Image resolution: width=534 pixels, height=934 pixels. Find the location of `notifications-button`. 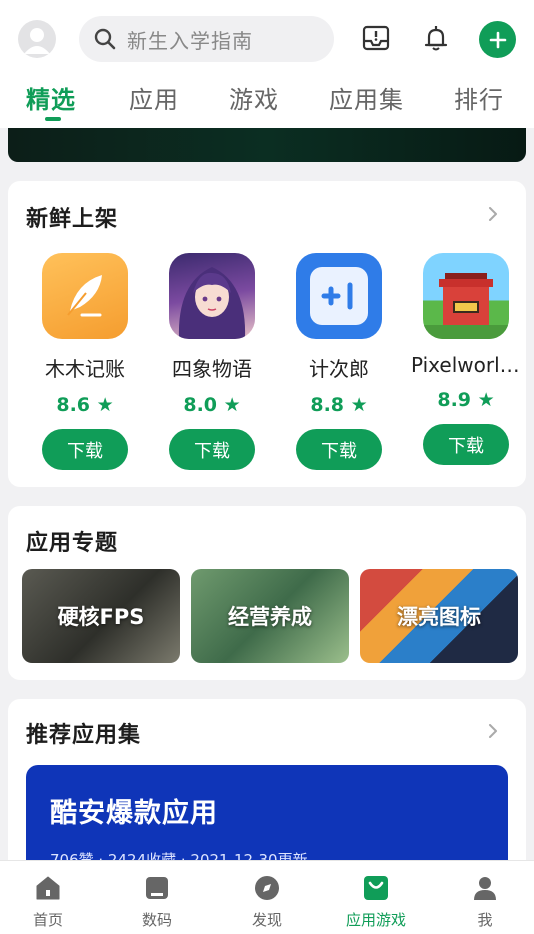

notifications-button is located at coordinates (436, 38).